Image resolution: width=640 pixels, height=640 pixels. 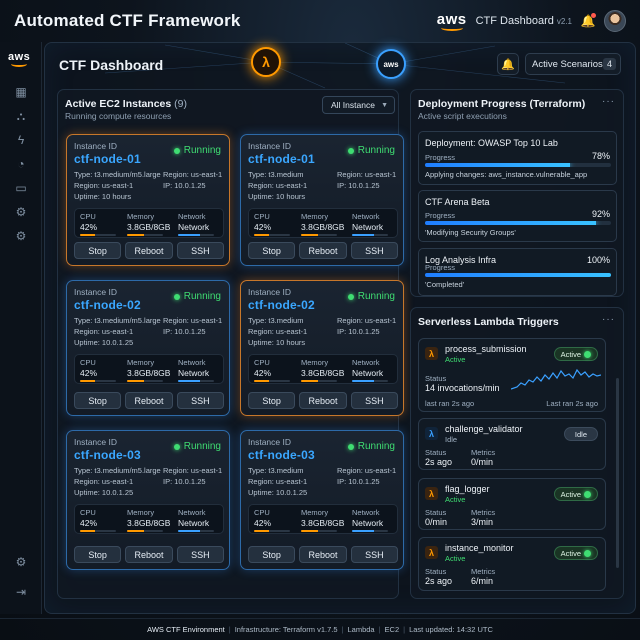 What do you see at coordinates (21, 188) in the screenshot?
I see `folder-icon: ▭` at bounding box center [21, 188].